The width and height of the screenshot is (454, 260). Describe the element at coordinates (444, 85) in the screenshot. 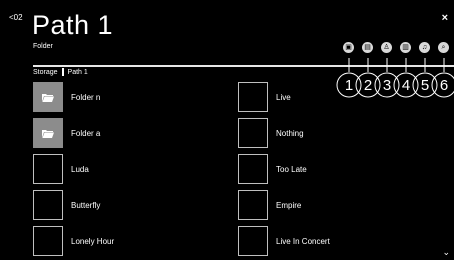

I see `callout-6: 6` at that location.